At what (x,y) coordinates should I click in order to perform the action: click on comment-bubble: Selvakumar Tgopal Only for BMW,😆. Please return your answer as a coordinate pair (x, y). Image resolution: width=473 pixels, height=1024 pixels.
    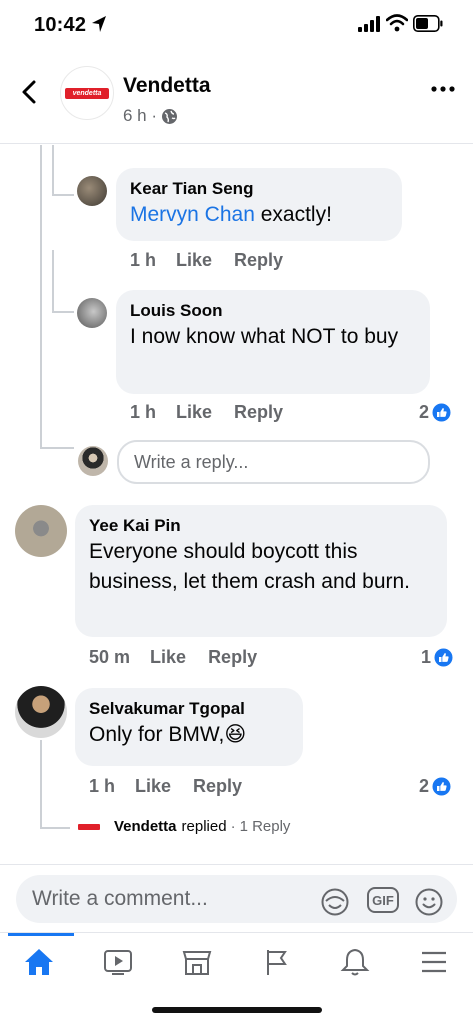
    Looking at the image, I should click on (189, 727).